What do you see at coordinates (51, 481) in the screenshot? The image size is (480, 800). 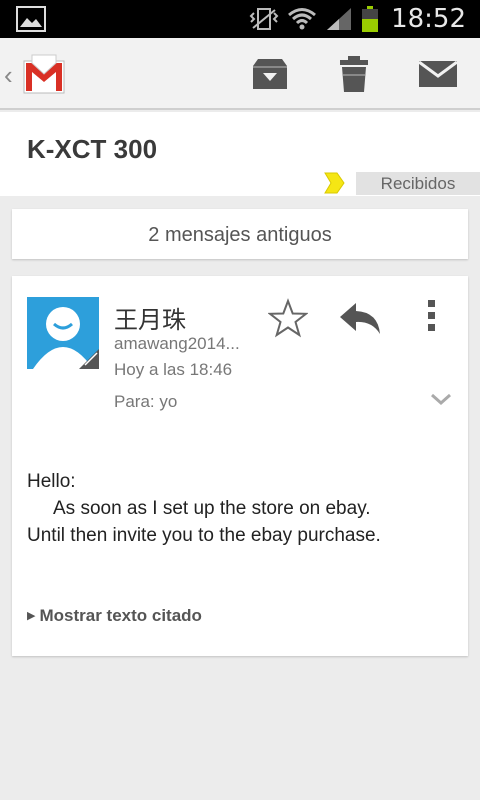 I see `body-line: Hello:` at bounding box center [51, 481].